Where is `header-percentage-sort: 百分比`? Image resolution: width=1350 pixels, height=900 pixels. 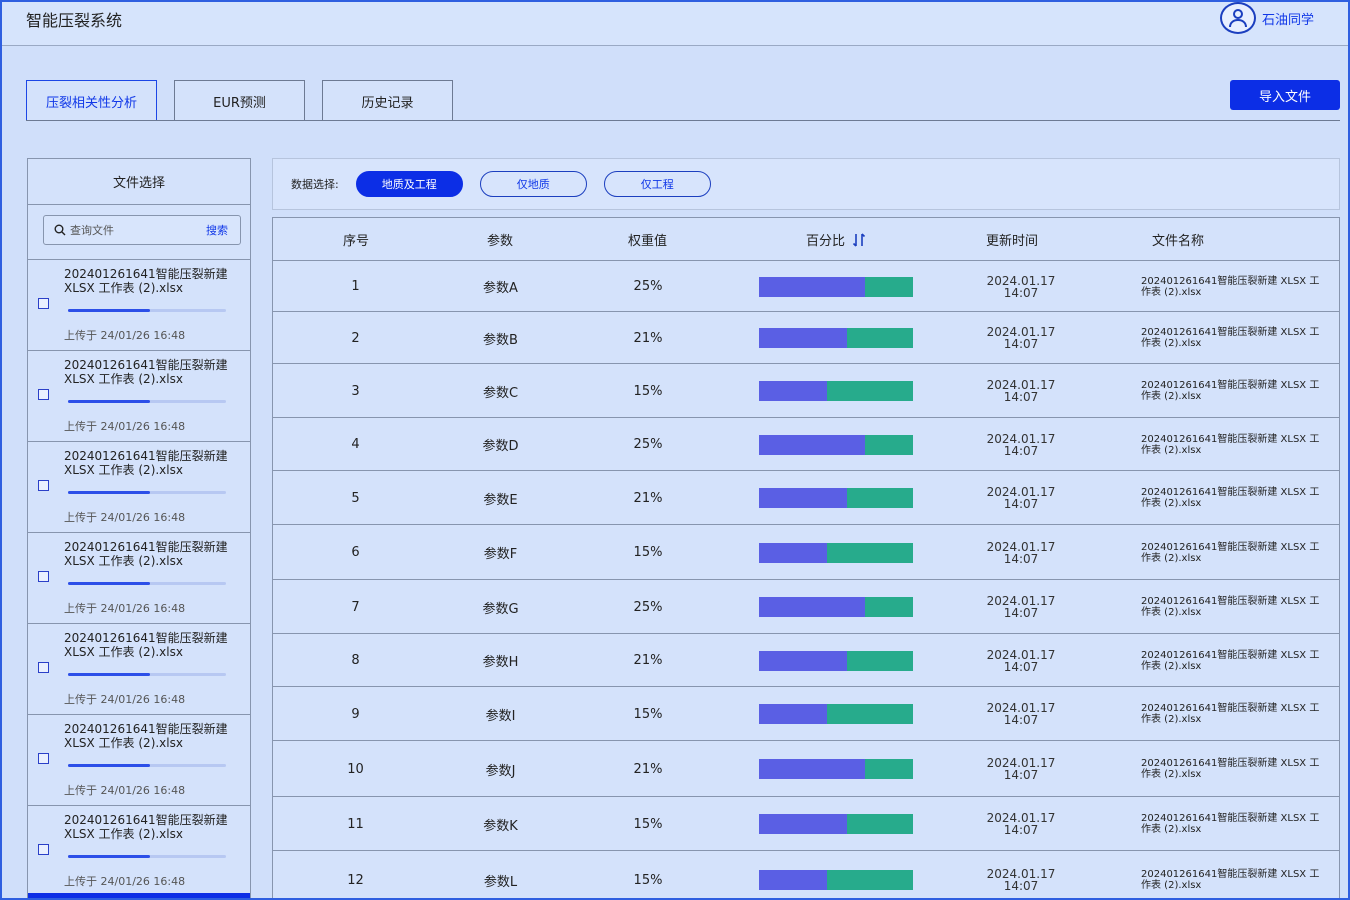
header-percentage-sort: 百分比 is located at coordinates (836, 239).